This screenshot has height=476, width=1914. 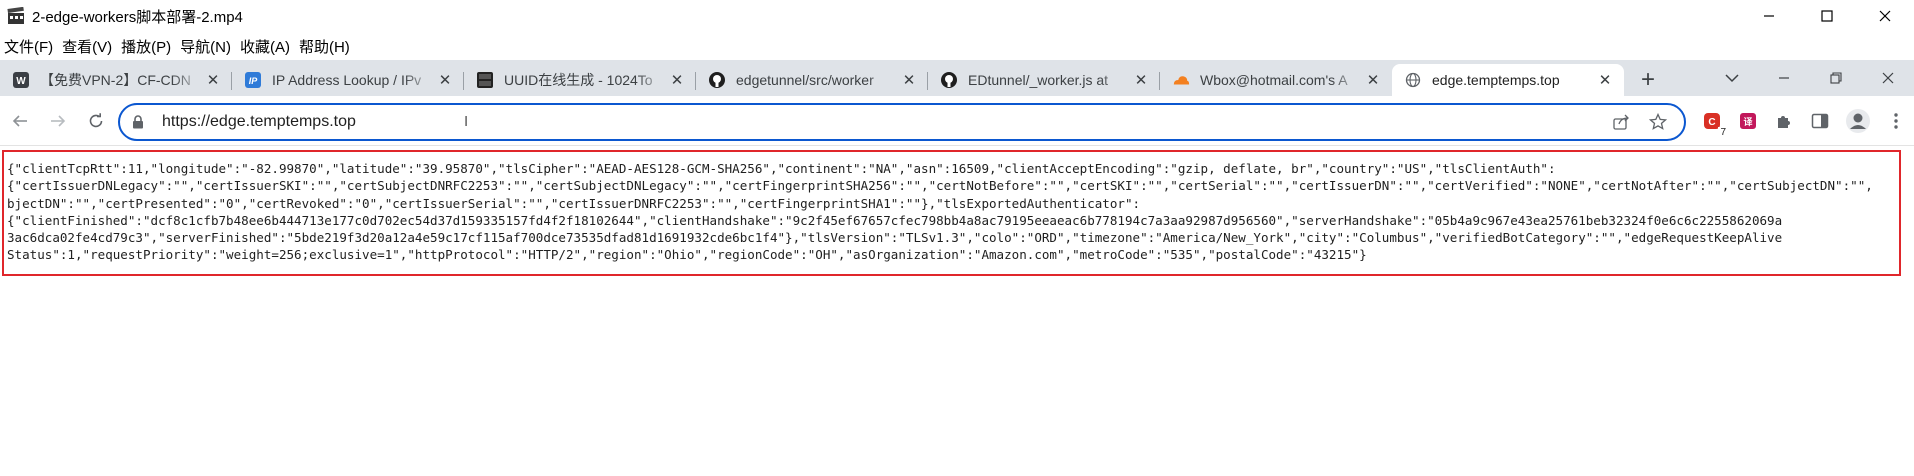 I want to click on menu-file: 文件(F), so click(x=29, y=46).